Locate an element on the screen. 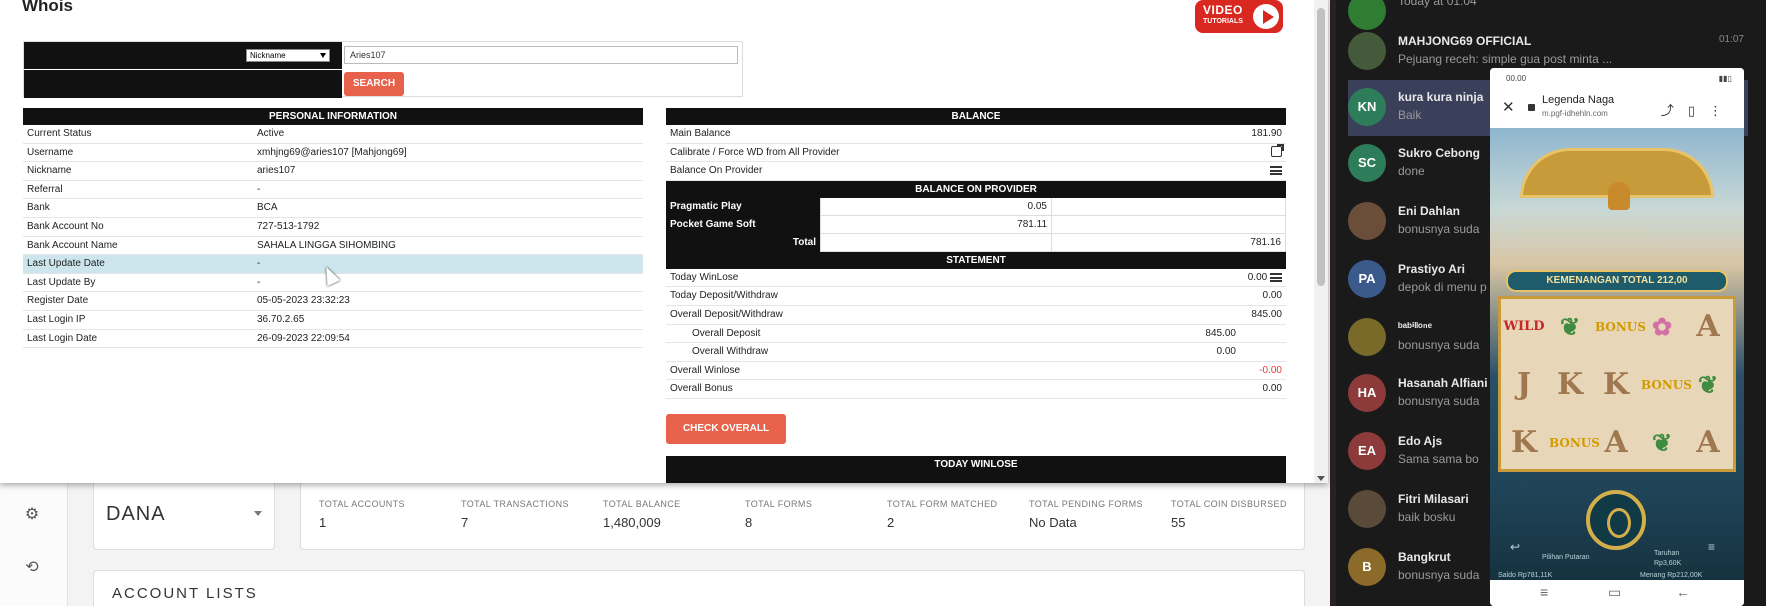 Image resolution: width=1766 pixels, height=606 pixels. table-row: Today WinLose 0.00 is located at coordinates (976, 278).